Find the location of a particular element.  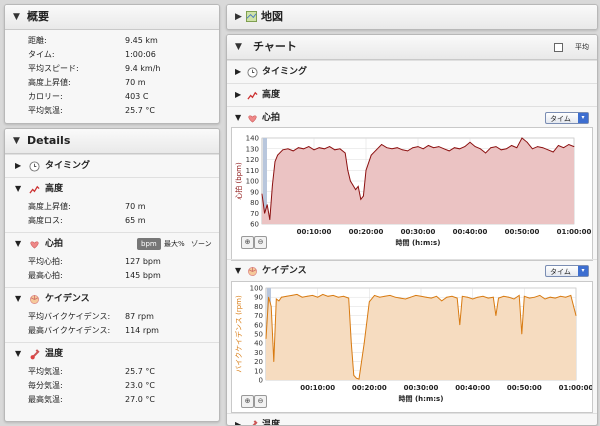

chart-elevation-label: 高度 is located at coordinates (271, 95).